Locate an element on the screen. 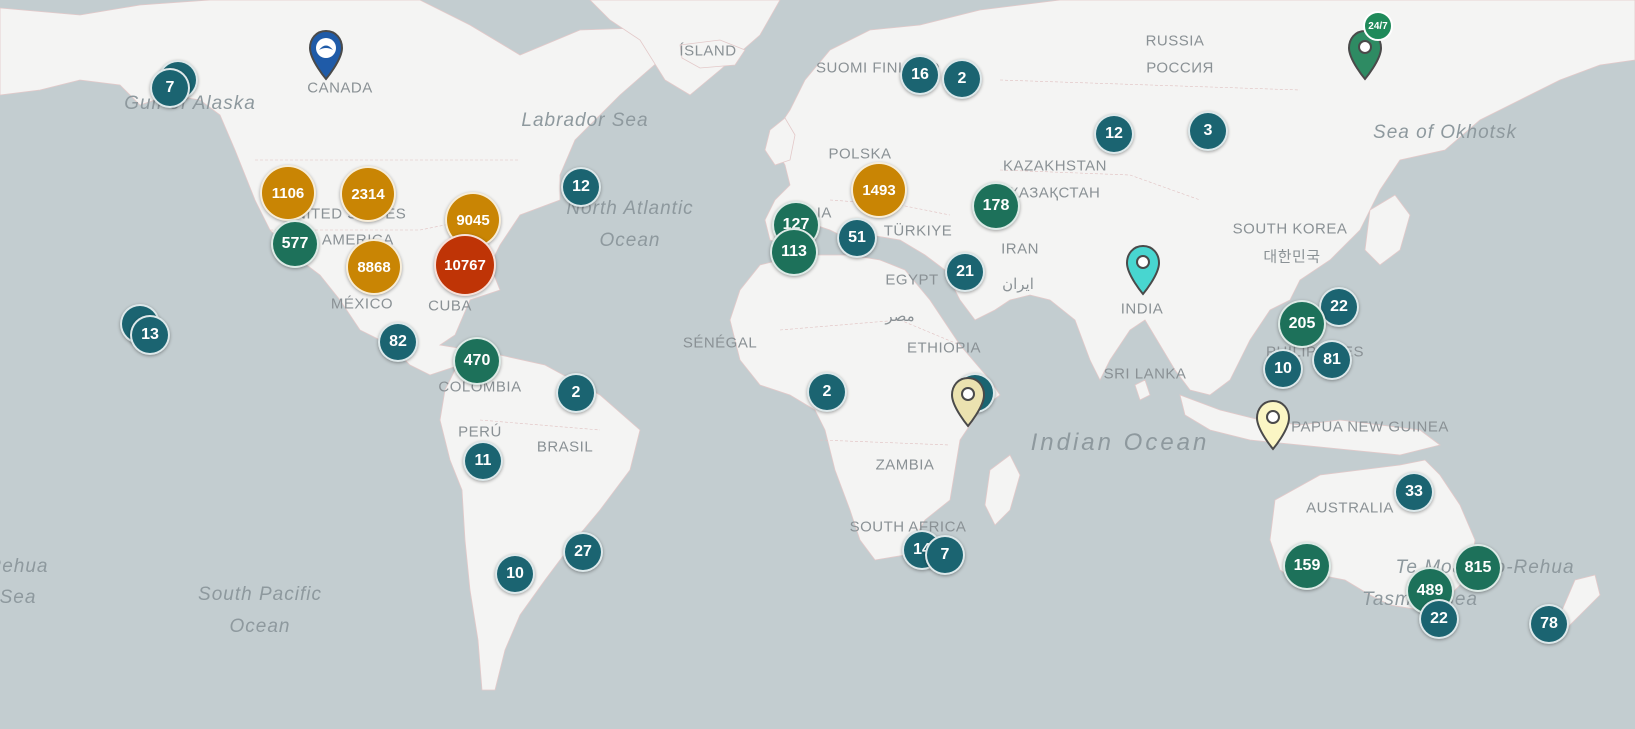 Image resolution: width=1635 pixels, height=729 pixels. cluster-marker: 113 is located at coordinates (794, 252).